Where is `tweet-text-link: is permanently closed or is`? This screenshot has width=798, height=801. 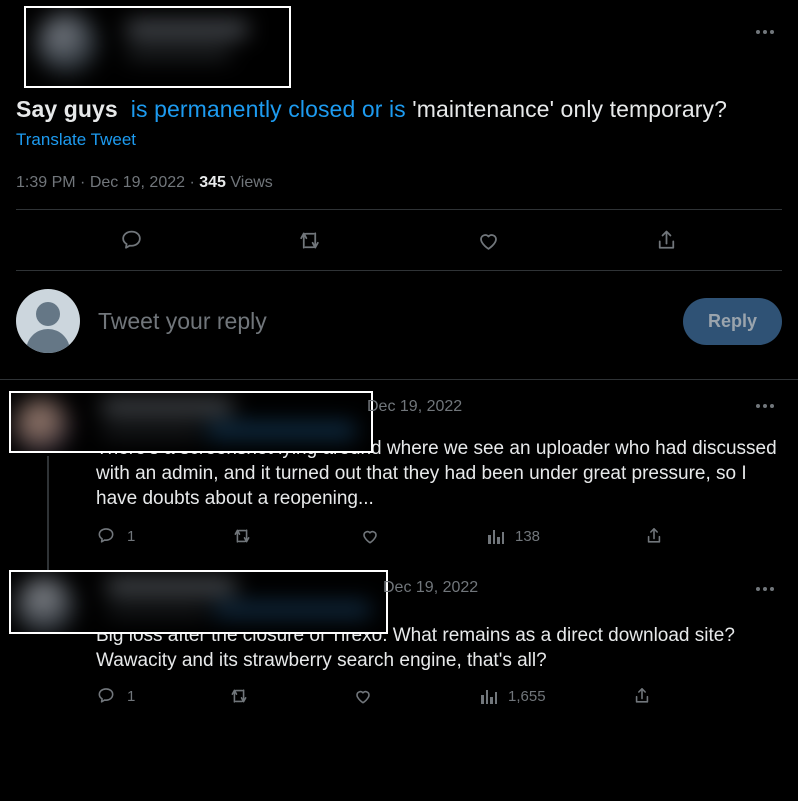
tweet-text-link: is permanently closed or is is located at coordinates (268, 109).